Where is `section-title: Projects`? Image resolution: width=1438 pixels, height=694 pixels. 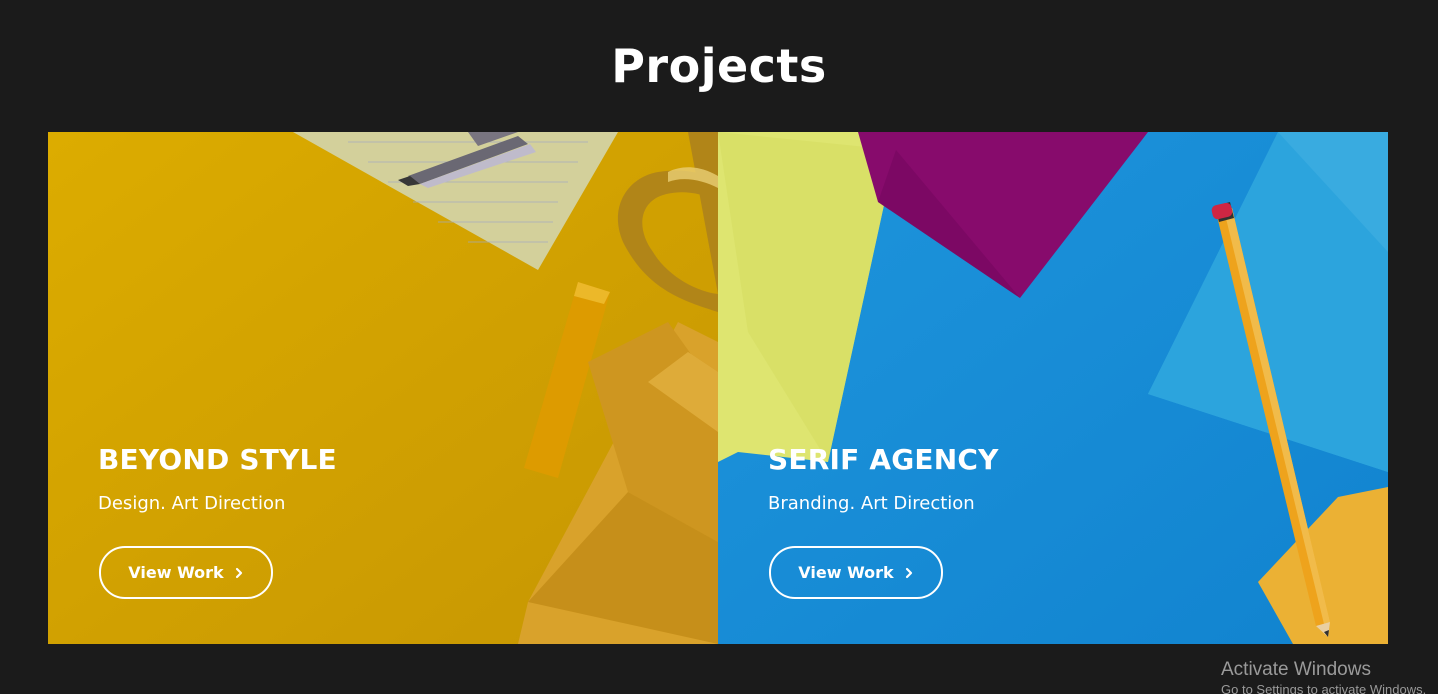 section-title: Projects is located at coordinates (719, 66).